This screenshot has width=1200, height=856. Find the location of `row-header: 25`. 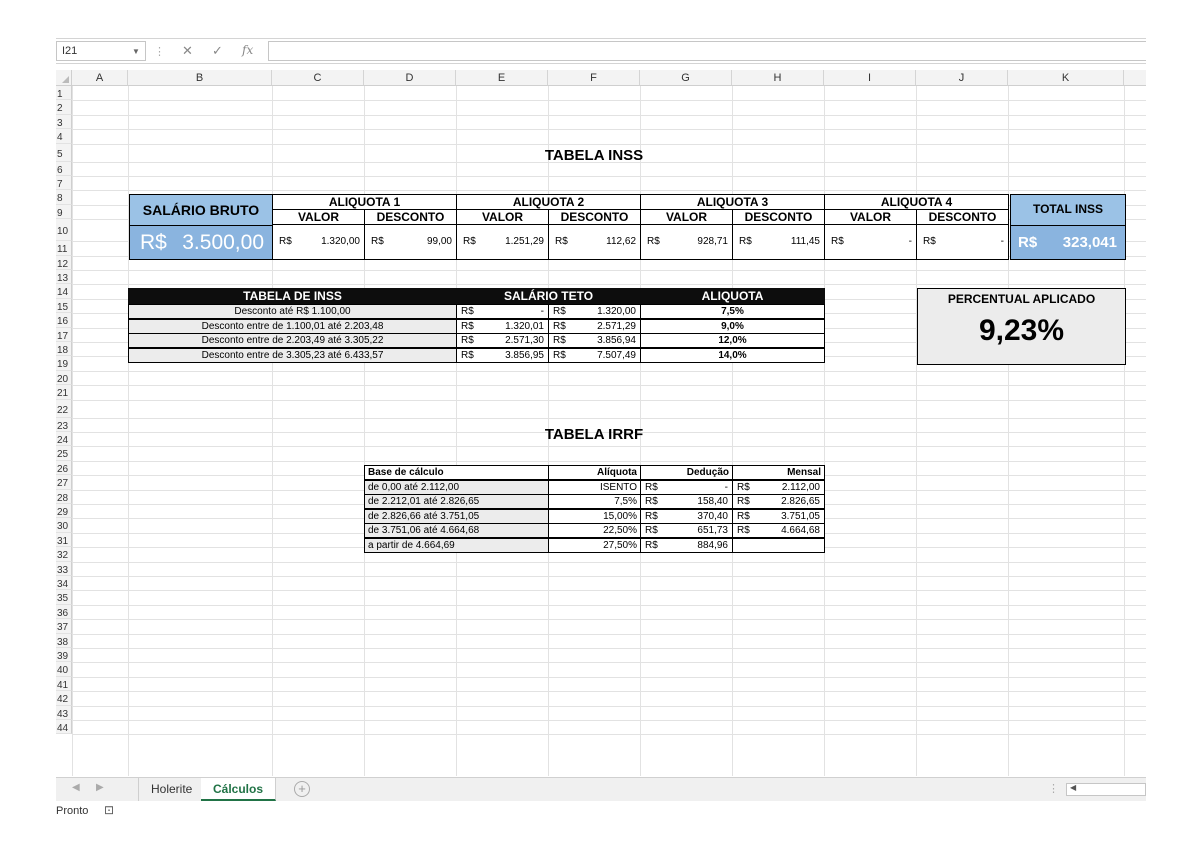

row-header: 25 is located at coordinates (64, 453).